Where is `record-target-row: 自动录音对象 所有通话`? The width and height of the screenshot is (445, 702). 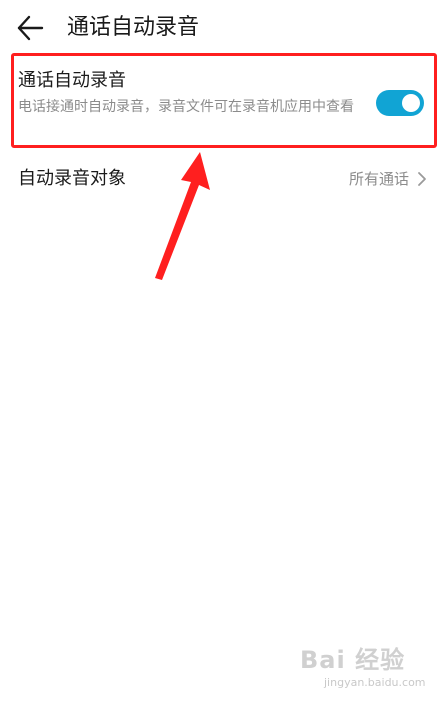 record-target-row: 自动录音对象 所有通话 is located at coordinates (222, 179).